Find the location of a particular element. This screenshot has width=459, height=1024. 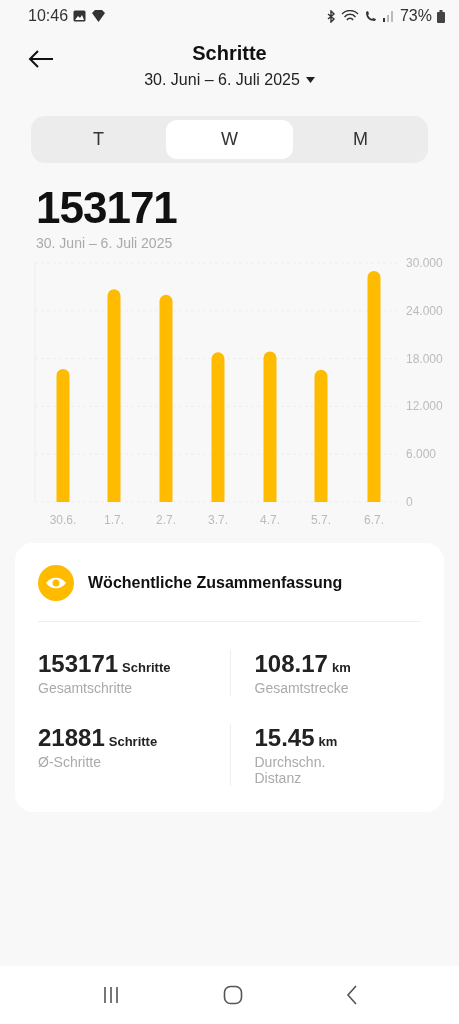

y-axis-label: 18.000 is located at coordinates (424, 358).